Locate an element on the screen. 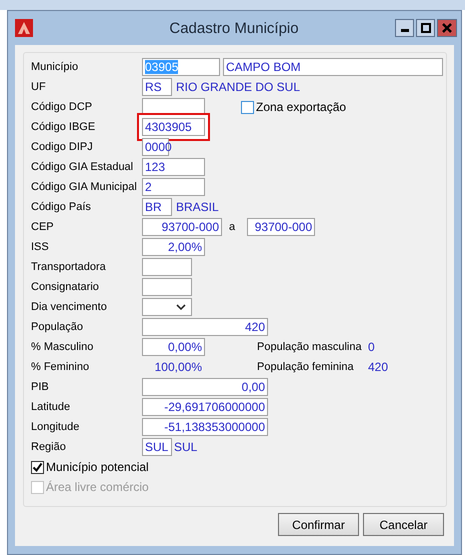  maximize-icon is located at coordinates (425, 28).